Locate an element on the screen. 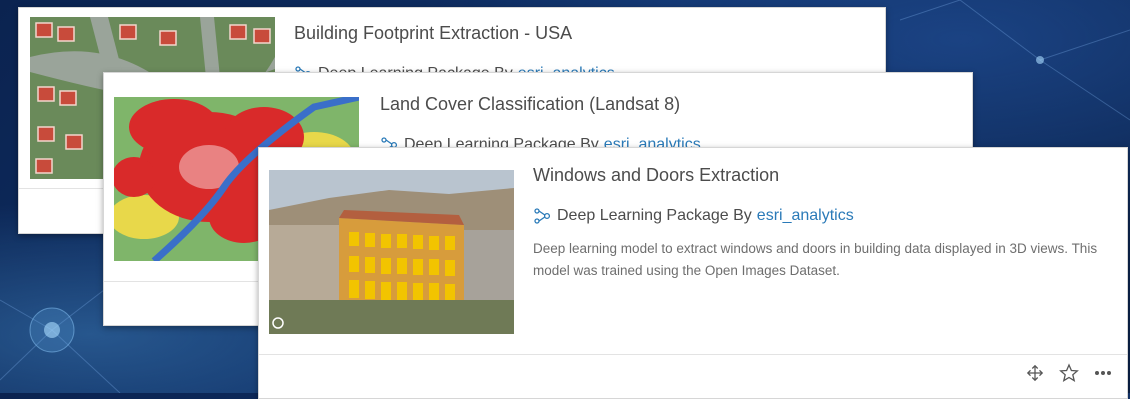  deep-learning-package-icon is located at coordinates (542, 216).